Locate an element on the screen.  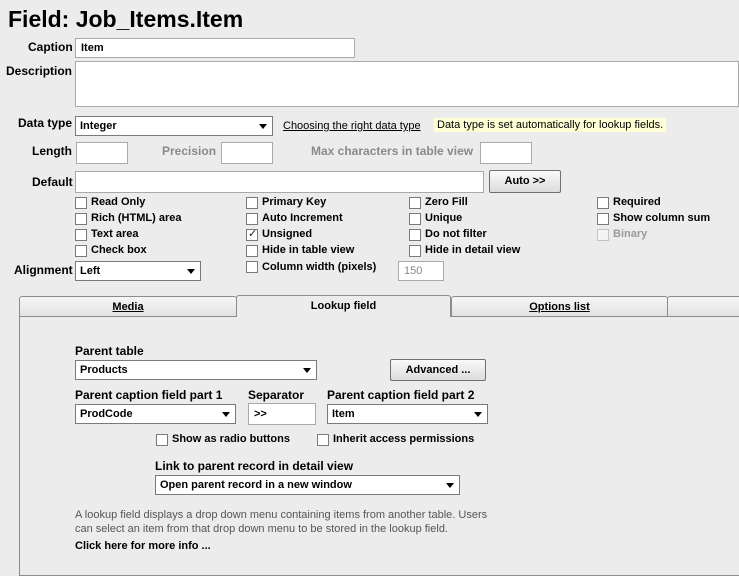
text-area-label: Text area is located at coordinates (115, 234).